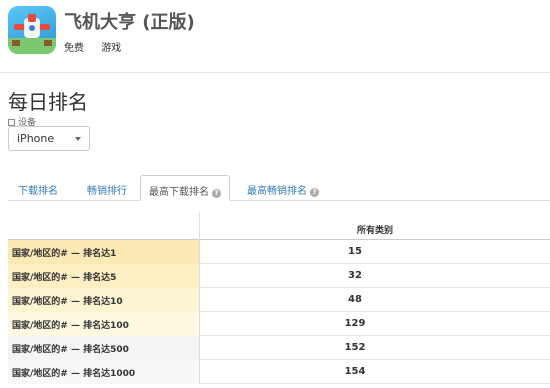 This screenshot has width=550, height=388. I want to click on app-meta: 免费 游戏, so click(92, 46).